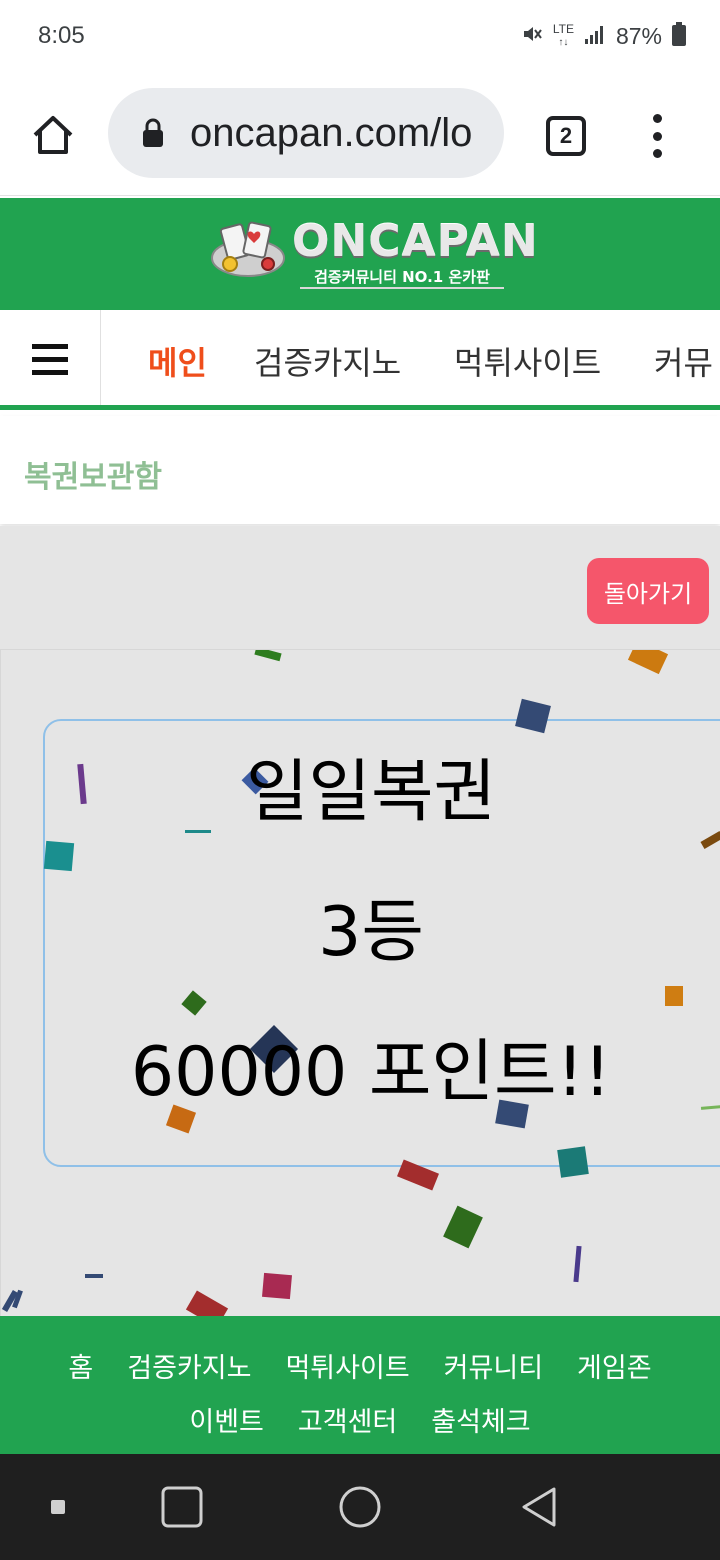 This screenshot has height=1560, width=720. I want to click on nav-item-community: 커뮤, so click(683, 361).